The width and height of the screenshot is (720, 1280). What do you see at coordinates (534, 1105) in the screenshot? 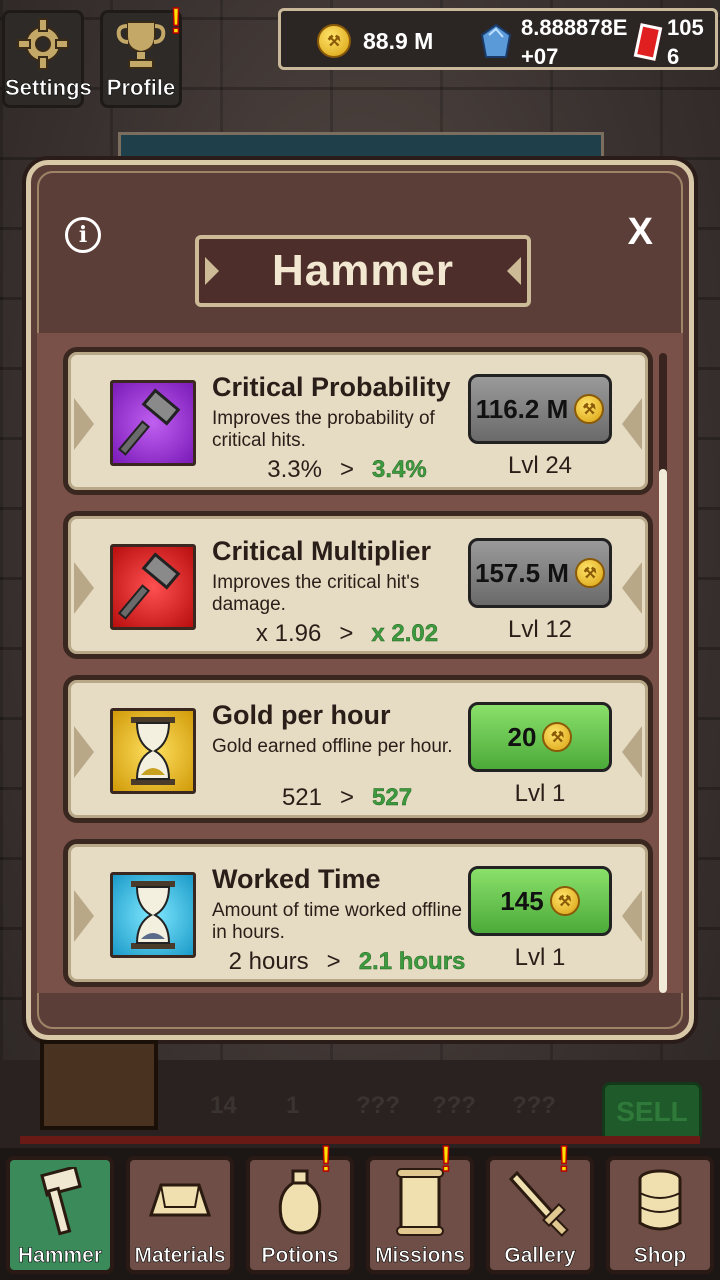
I see `stock-spear: ???` at bounding box center [534, 1105].